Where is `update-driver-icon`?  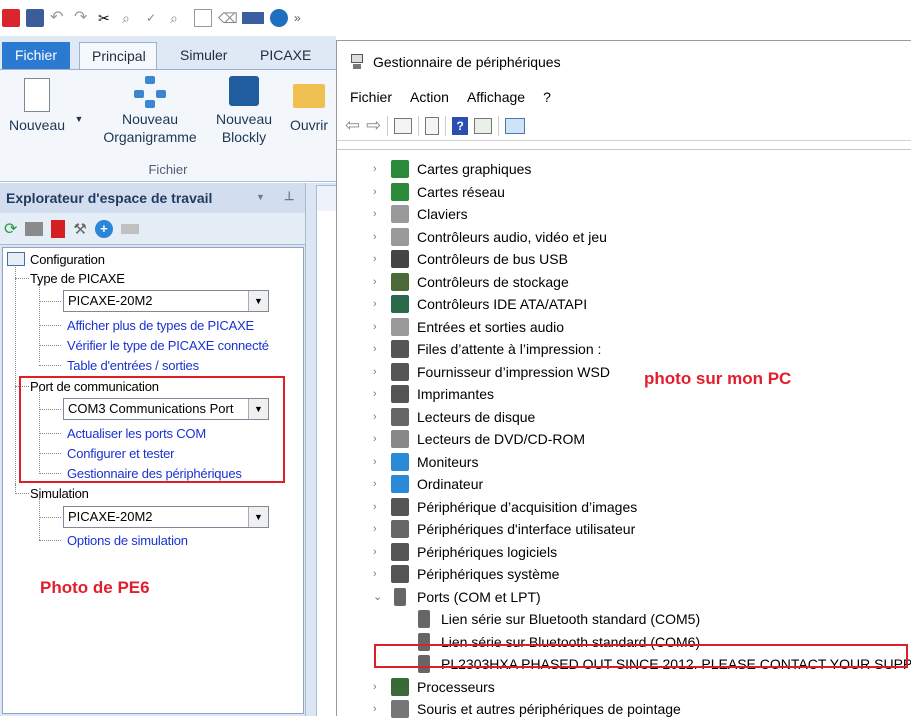 update-driver-icon is located at coordinates (483, 125).